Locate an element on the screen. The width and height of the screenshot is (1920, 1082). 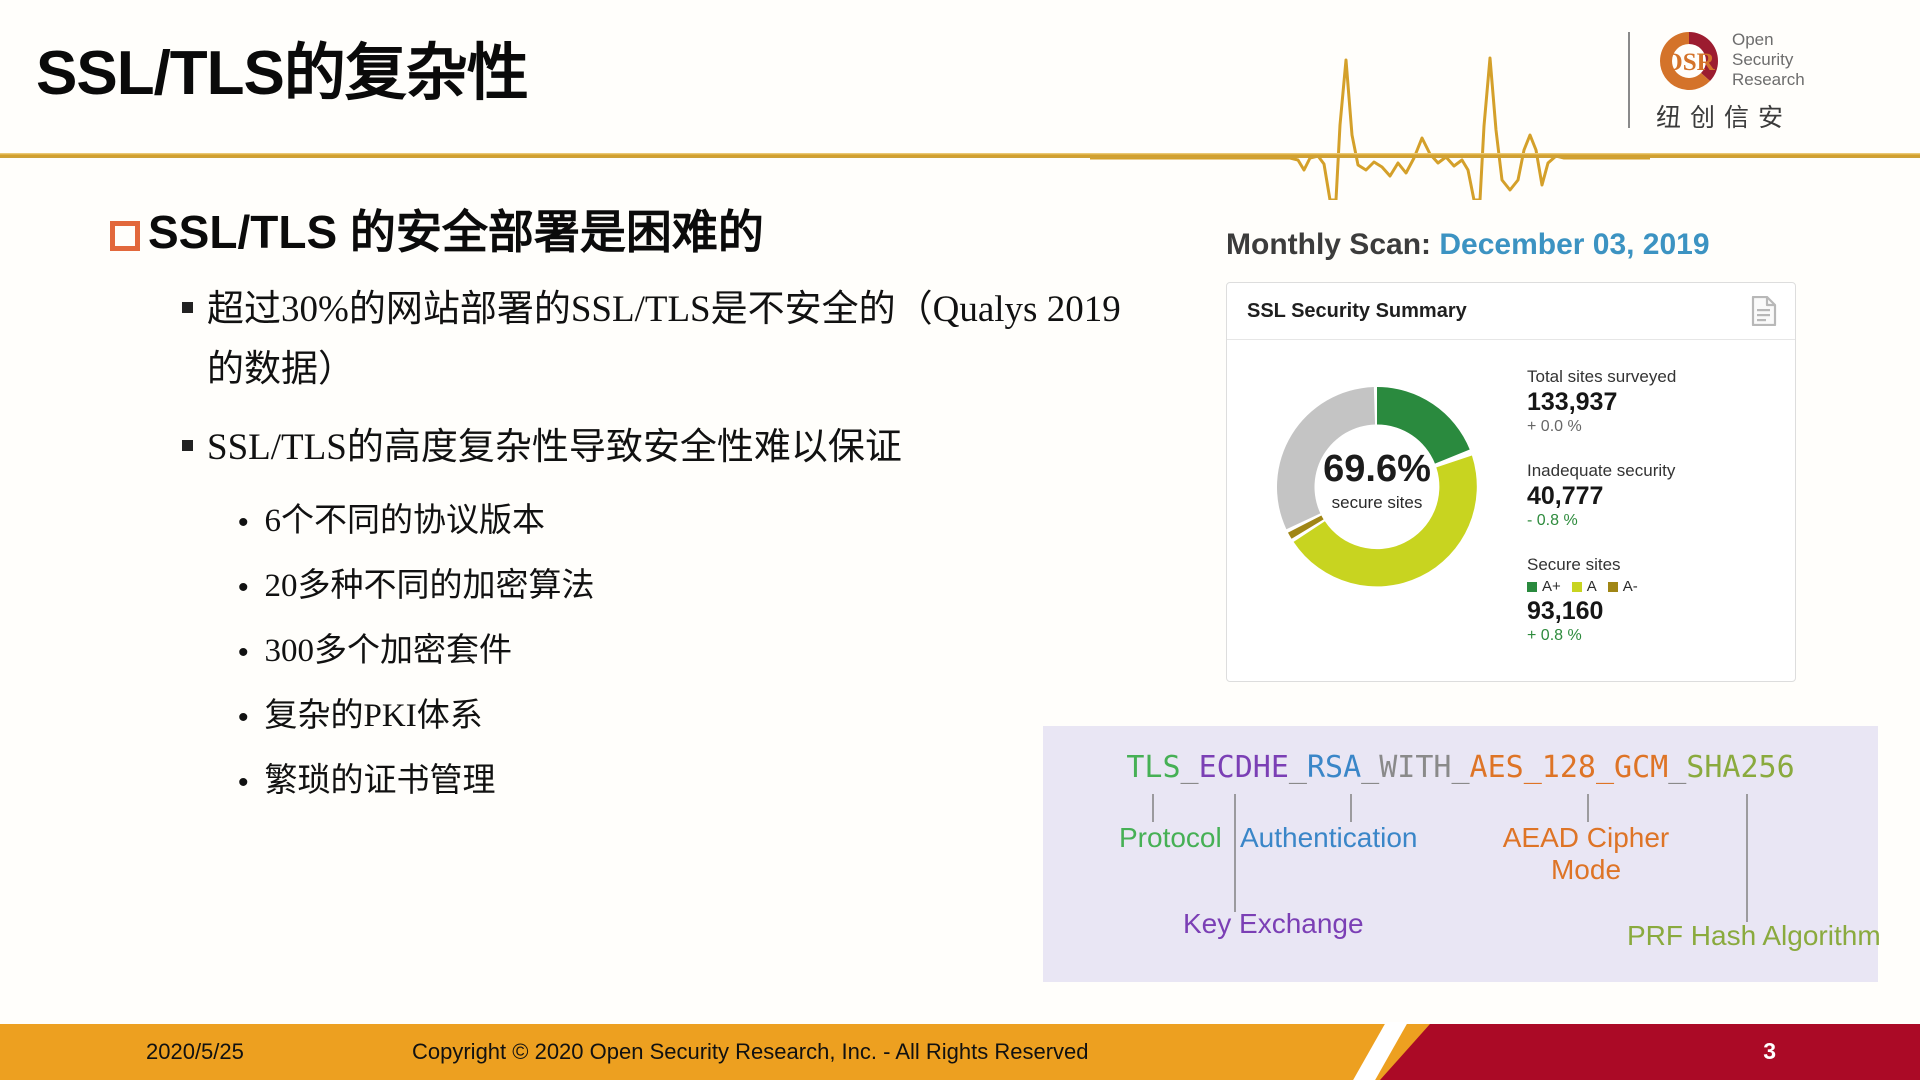
stat-label: Secure sites is located at coordinates (1574, 565).